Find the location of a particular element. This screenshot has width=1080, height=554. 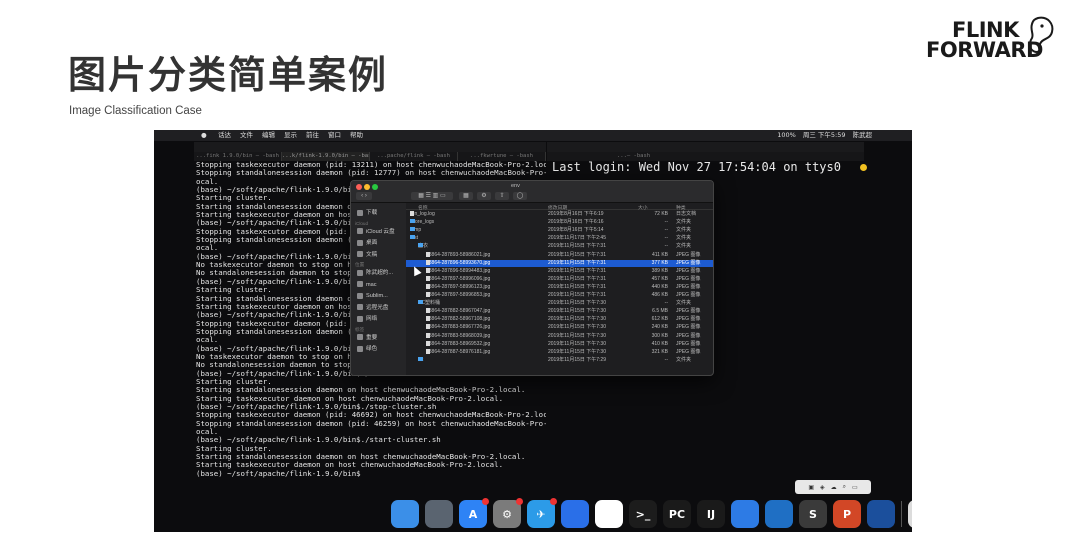

file-date: 2019年11月15日 下午7:30 is located at coordinates (577, 335).